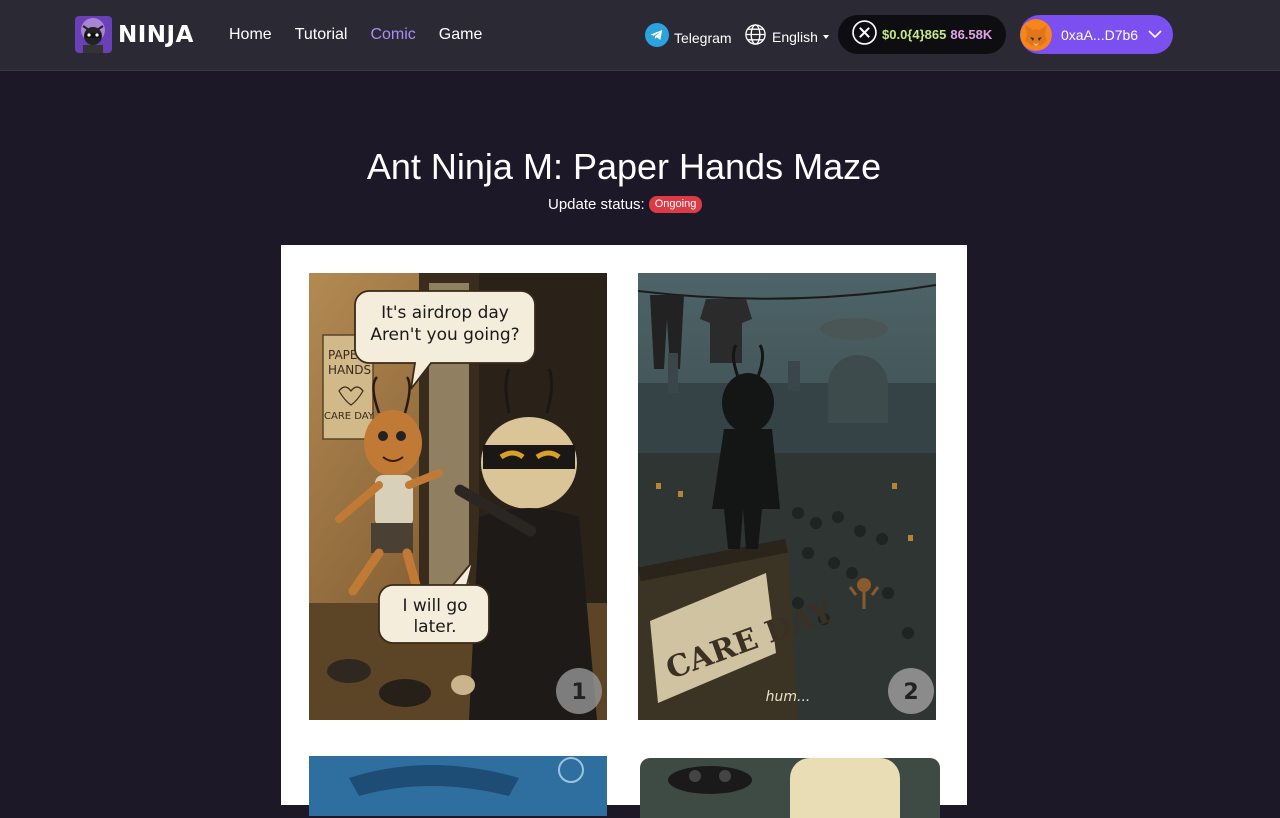 The width and height of the screenshot is (1280, 818). Describe the element at coordinates (910, 692) in the screenshot. I see `panel-number-2: 2` at that location.